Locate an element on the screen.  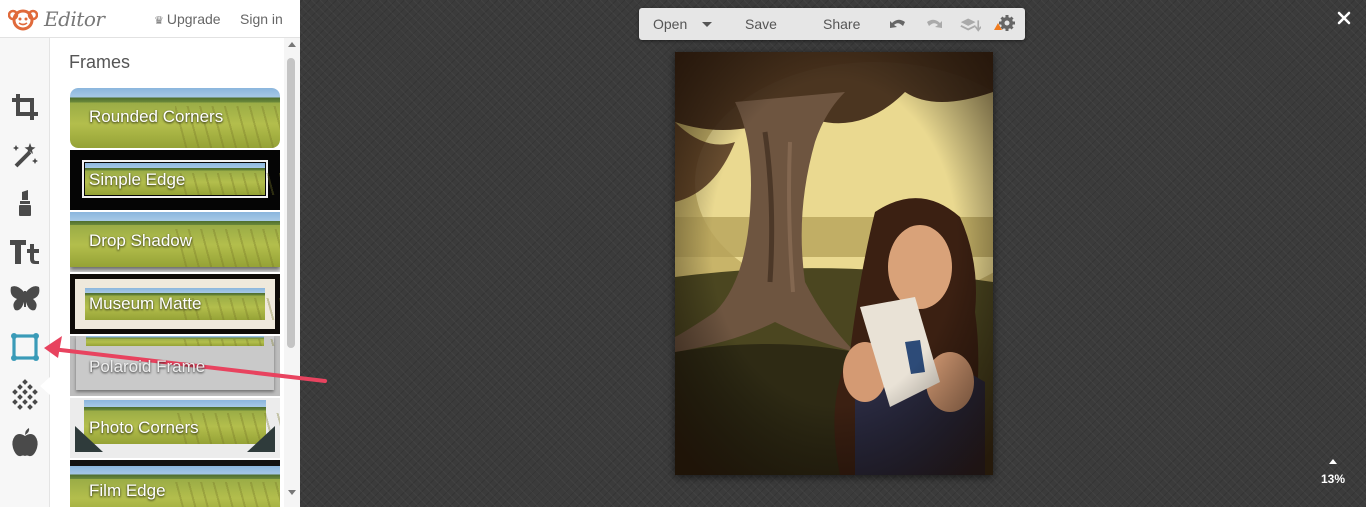
share-button: Share is located at coordinates (841, 24).